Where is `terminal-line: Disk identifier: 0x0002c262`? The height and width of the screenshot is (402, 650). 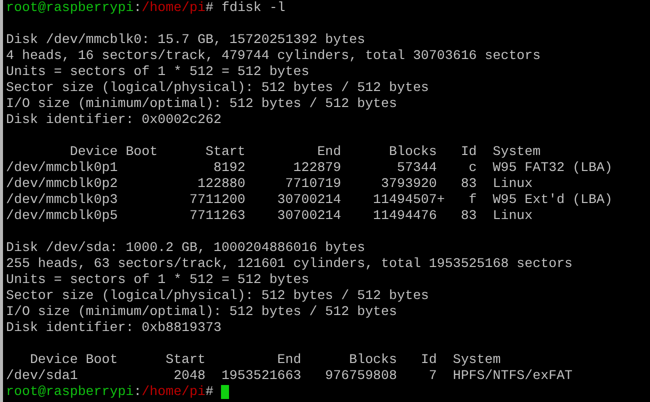 terminal-line: Disk identifier: 0x0002c262 is located at coordinates (114, 120).